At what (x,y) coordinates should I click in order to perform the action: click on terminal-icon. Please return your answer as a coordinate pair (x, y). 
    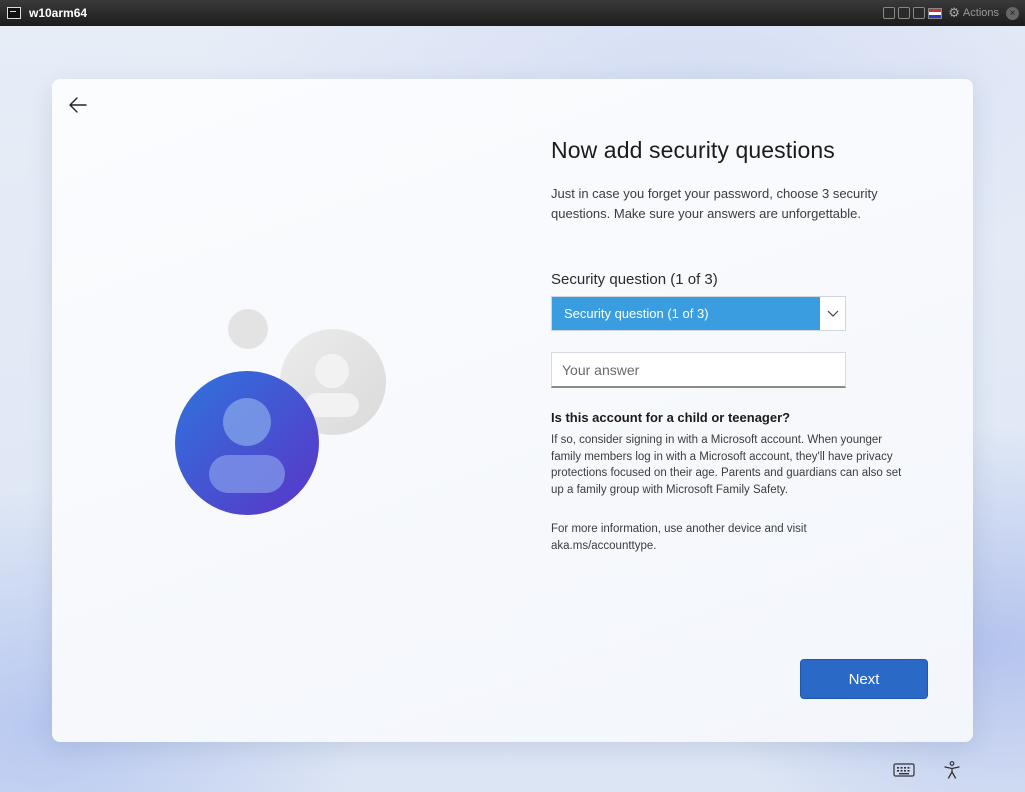
    Looking at the image, I should click on (14, 13).